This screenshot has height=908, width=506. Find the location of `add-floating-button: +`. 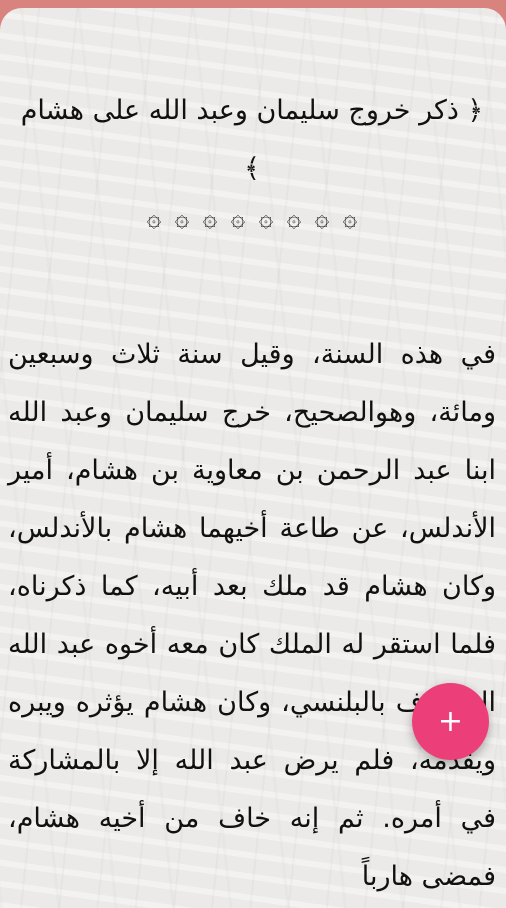

add-floating-button: + is located at coordinates (450, 721).